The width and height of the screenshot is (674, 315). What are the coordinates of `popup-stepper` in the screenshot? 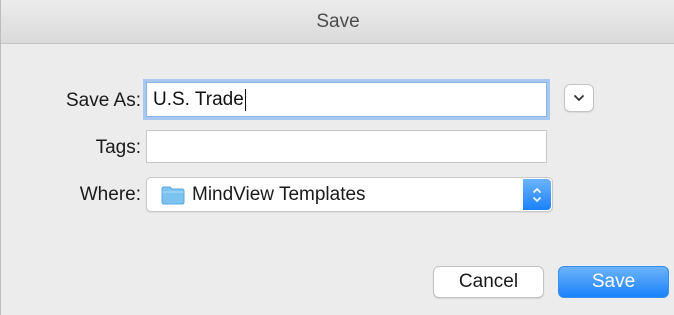 It's located at (537, 194).